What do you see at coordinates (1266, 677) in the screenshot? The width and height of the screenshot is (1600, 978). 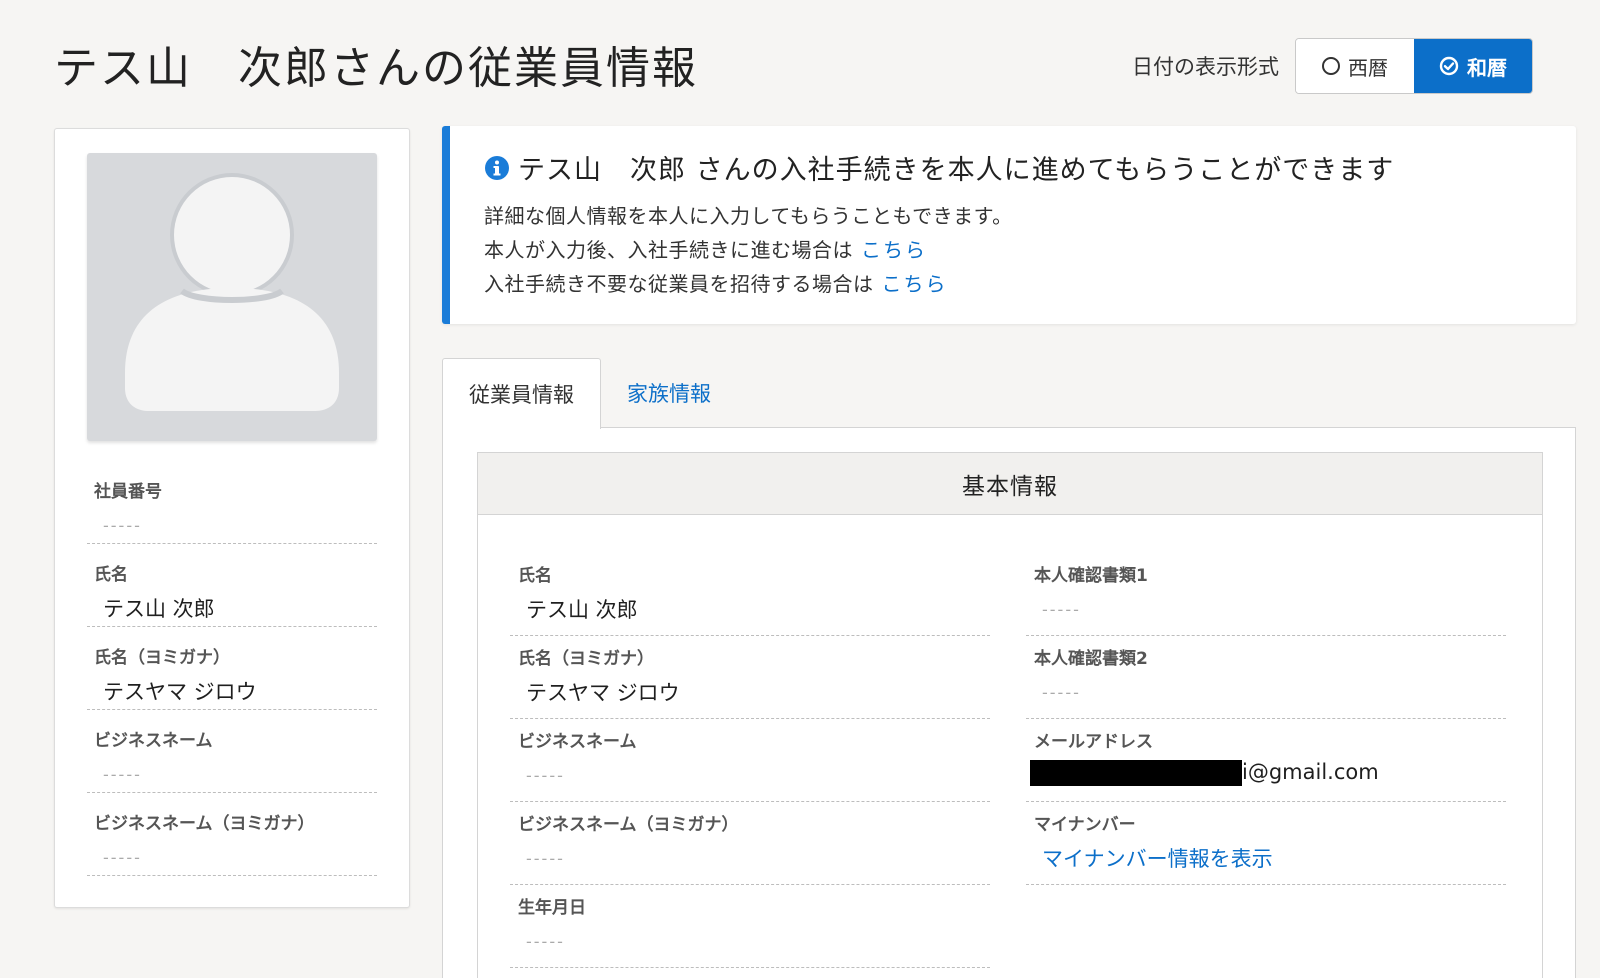 I see `field-id-document-2: 本人確認書類2 -----` at bounding box center [1266, 677].